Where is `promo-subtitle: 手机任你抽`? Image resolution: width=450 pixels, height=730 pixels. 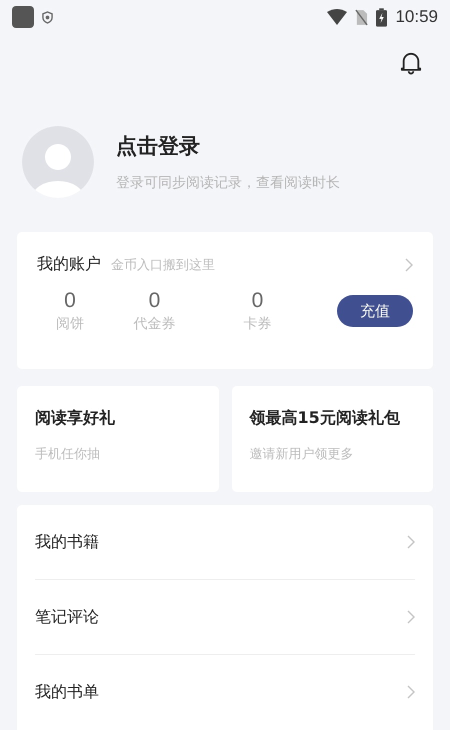 promo-subtitle: 手机任你抽 is located at coordinates (68, 454).